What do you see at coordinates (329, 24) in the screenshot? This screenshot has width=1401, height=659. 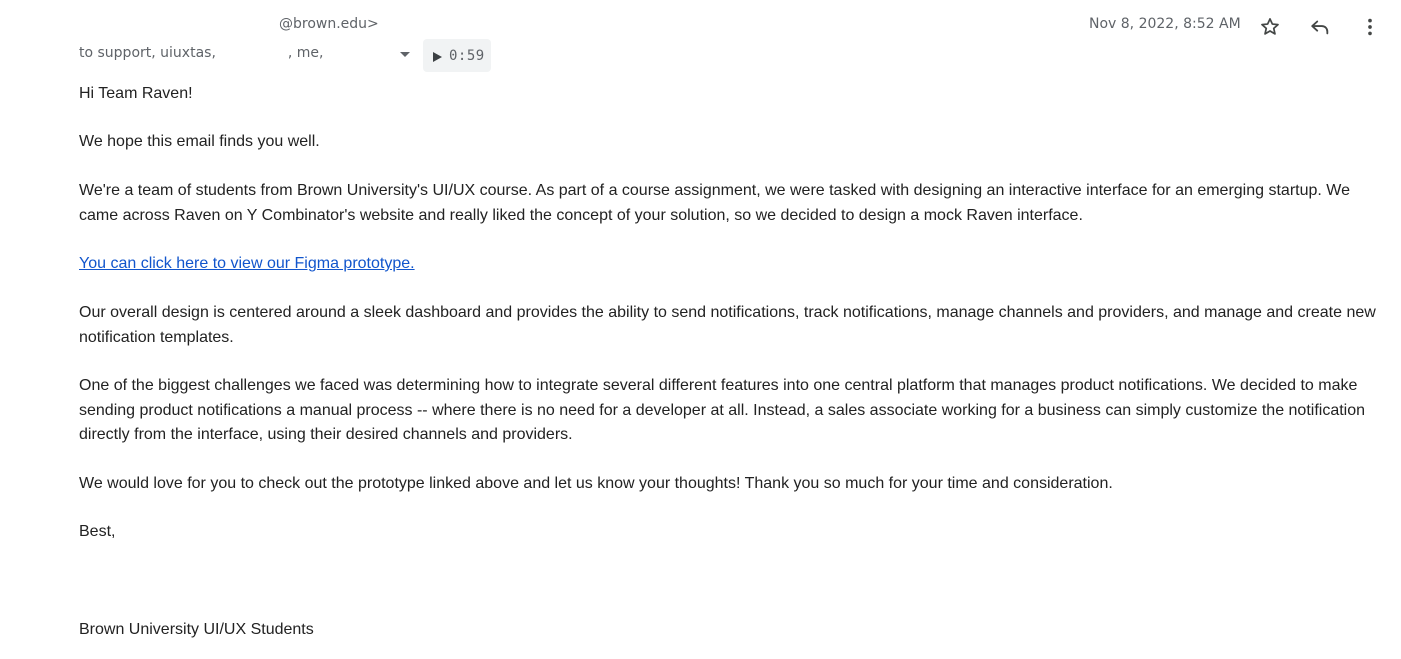 I see `sender-email: @brown.edu>` at bounding box center [329, 24].